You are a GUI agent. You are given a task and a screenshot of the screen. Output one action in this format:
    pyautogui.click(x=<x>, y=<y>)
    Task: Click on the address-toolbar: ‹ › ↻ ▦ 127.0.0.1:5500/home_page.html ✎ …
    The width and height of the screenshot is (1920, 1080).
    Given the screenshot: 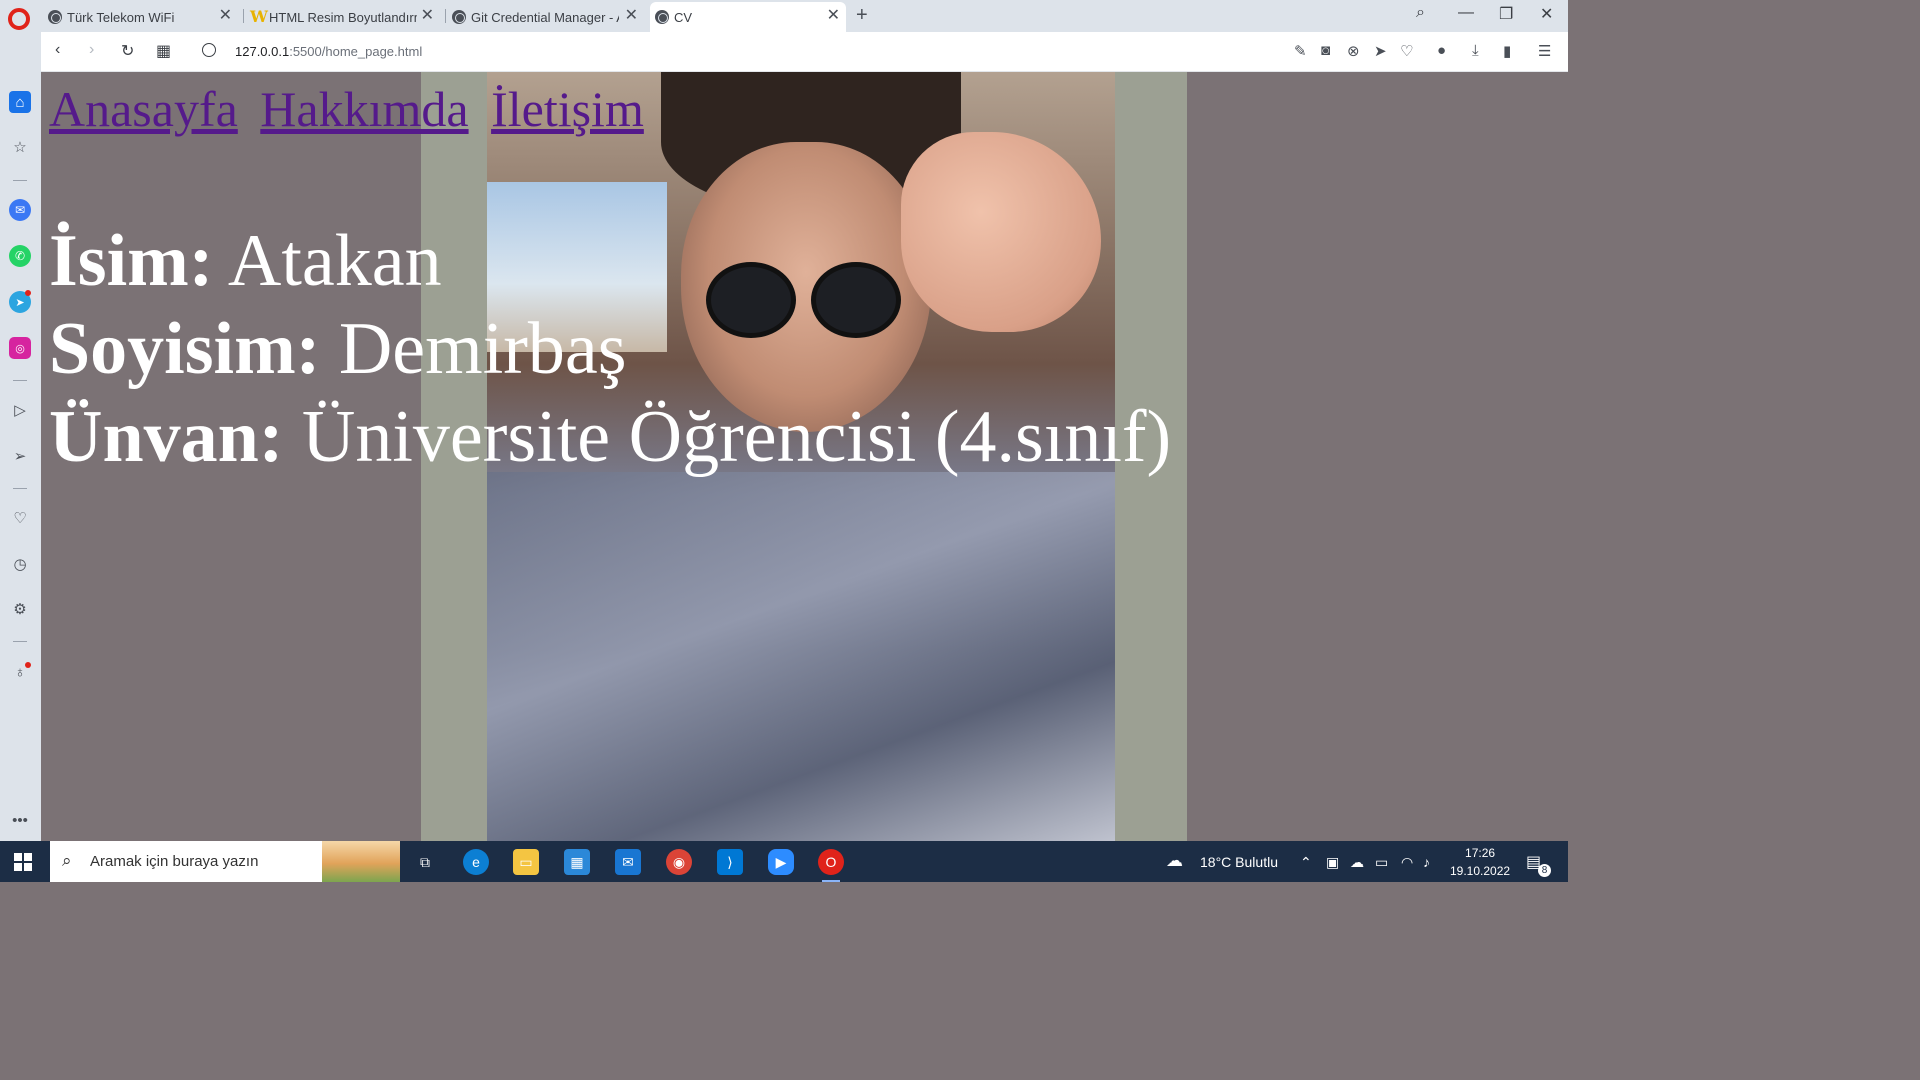 What is the action you would take?
    pyautogui.click(x=804, y=52)
    